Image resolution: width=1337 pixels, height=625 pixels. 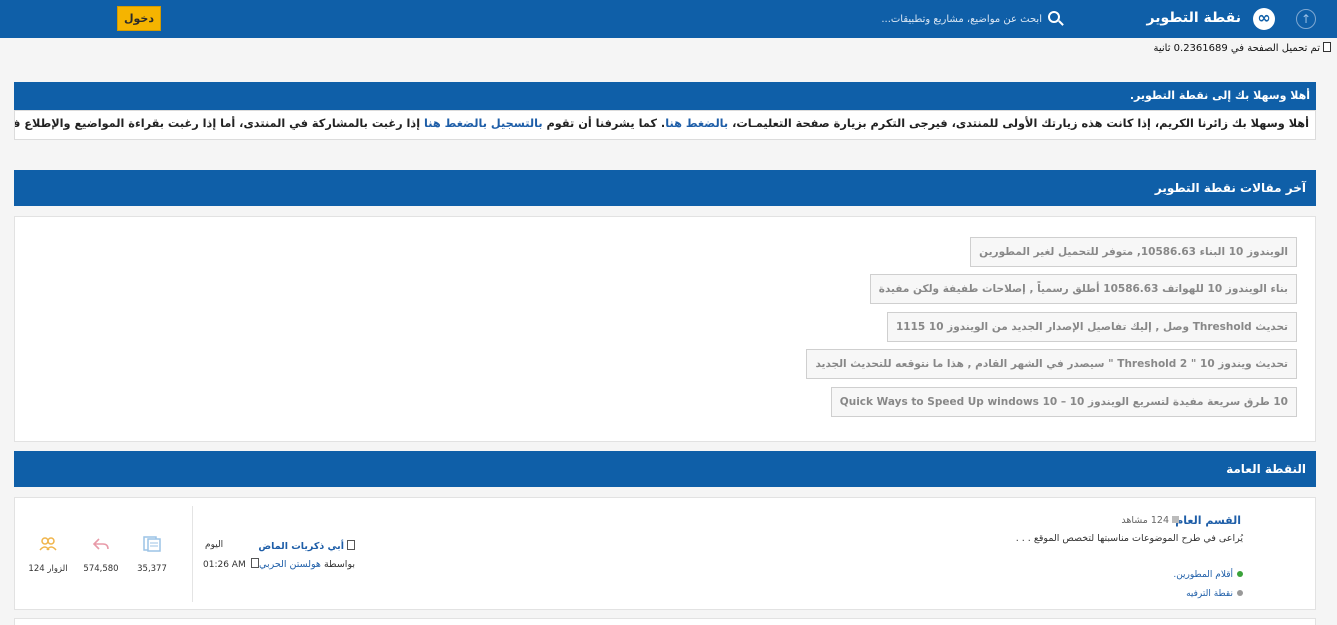 I want to click on forum-views-text: 124 مشاهد, so click(x=1145, y=520).